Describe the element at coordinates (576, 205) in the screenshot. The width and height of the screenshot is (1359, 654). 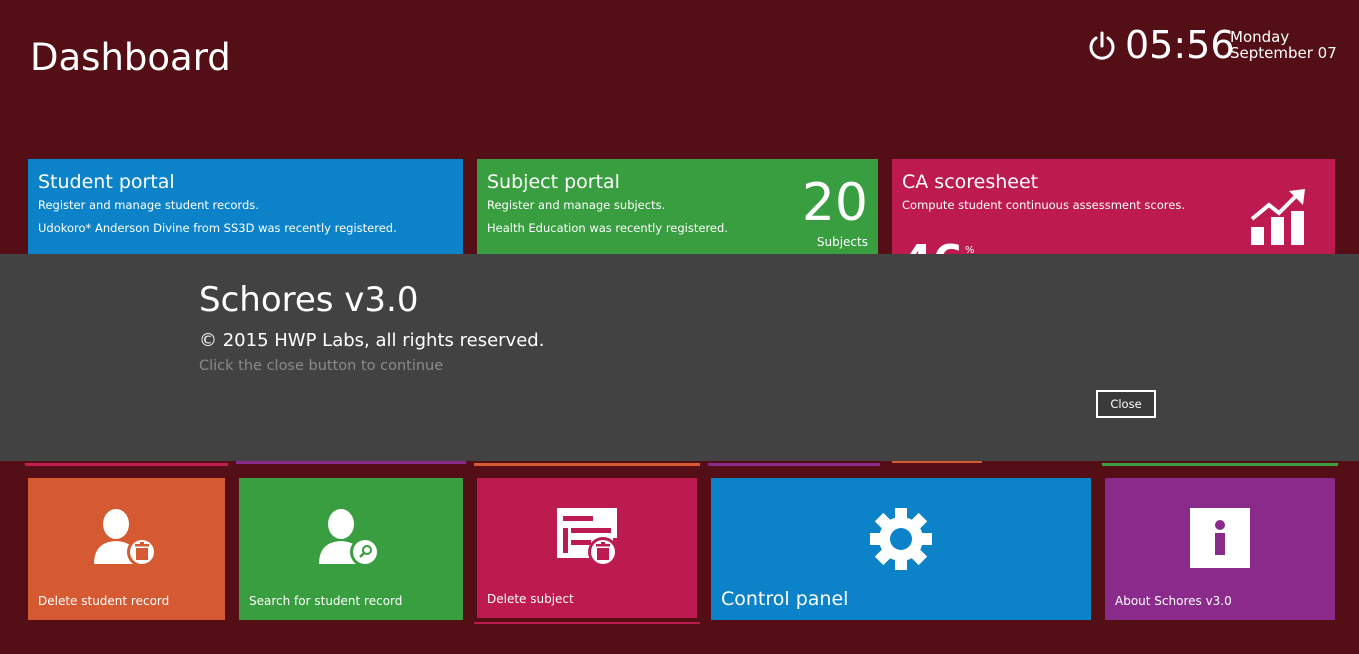
I see `subject-portal-description: Register and manage subjects.` at that location.